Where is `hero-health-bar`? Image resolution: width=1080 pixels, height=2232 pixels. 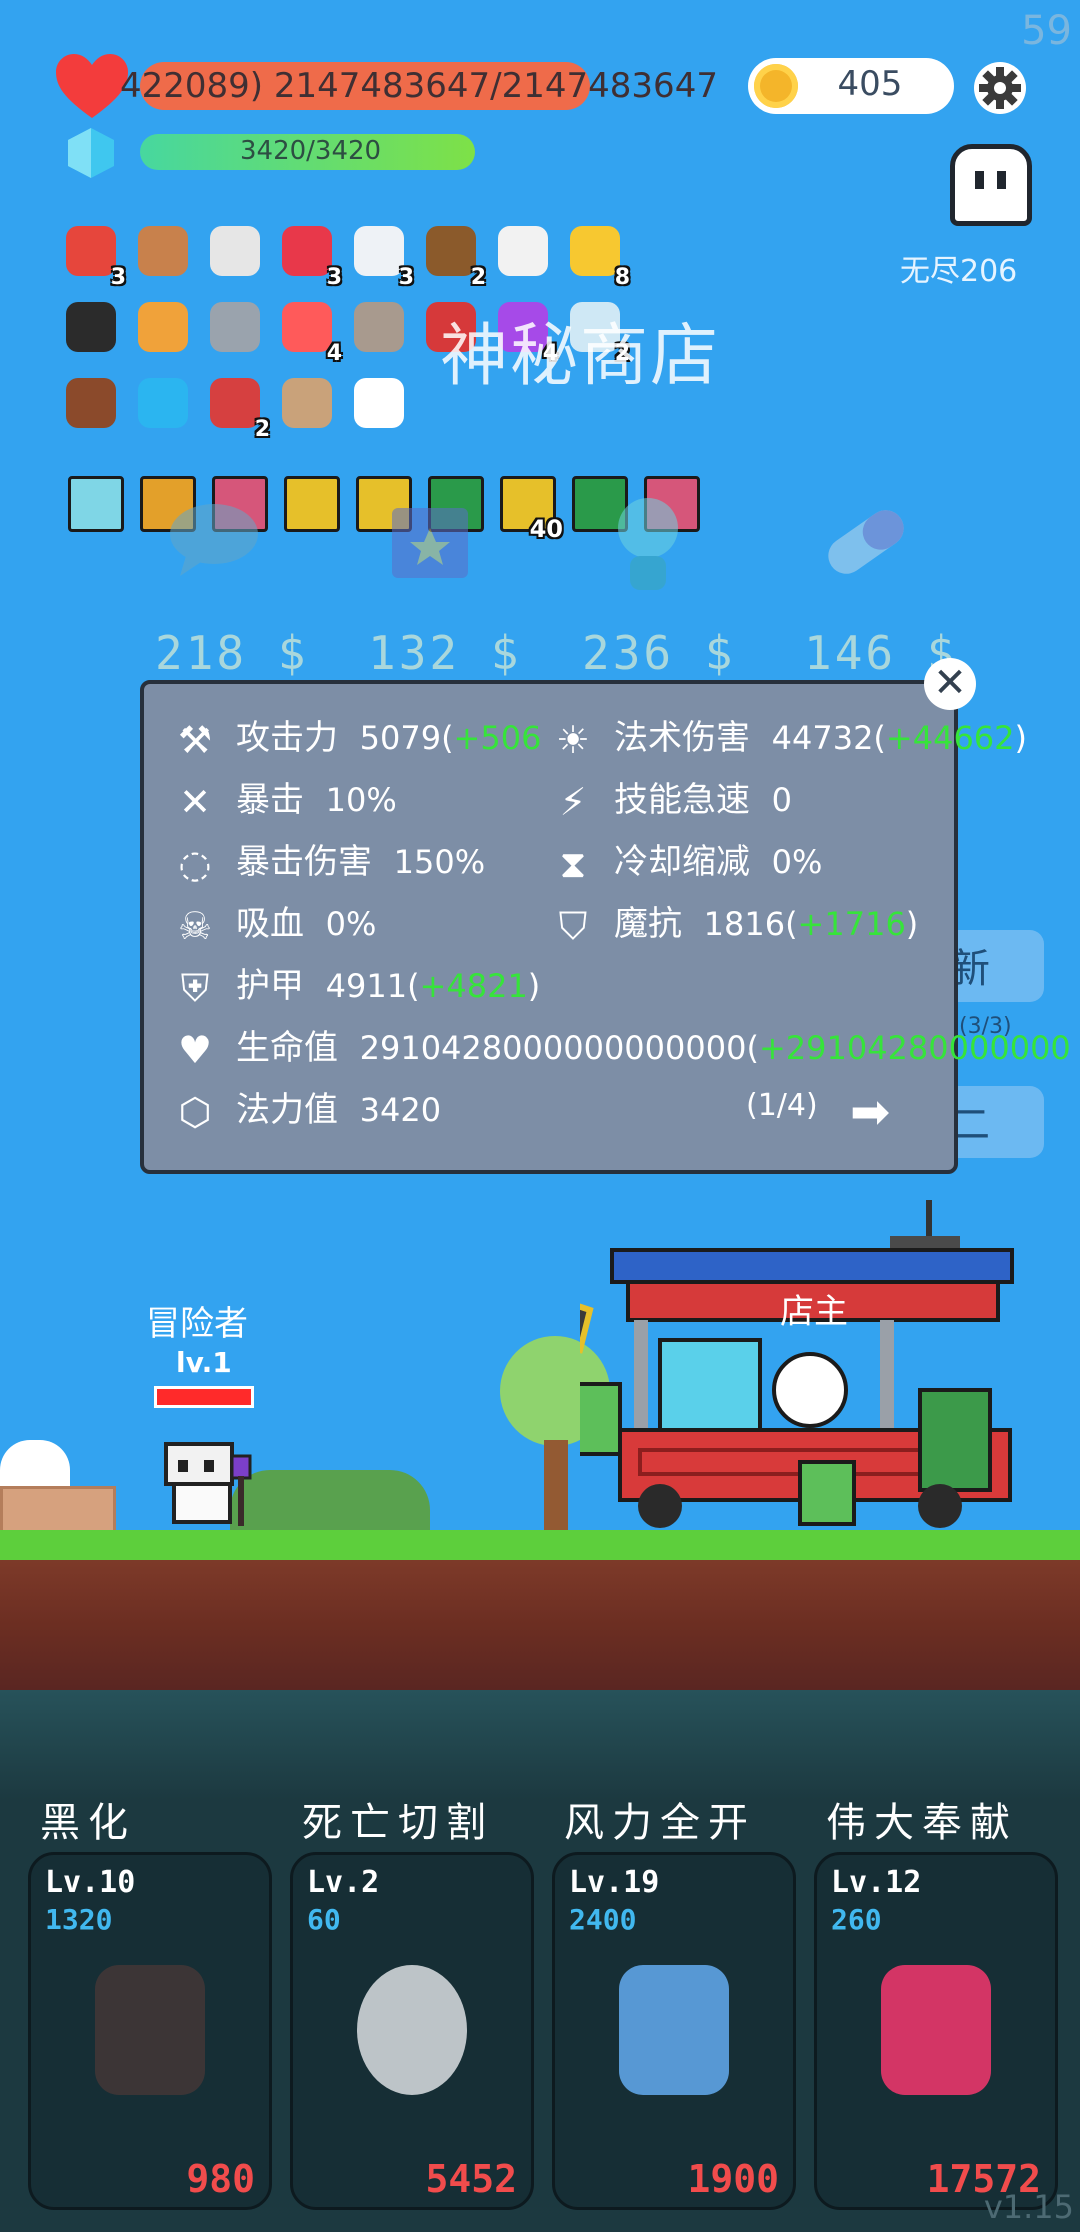 hero-health-bar is located at coordinates (204, 1397).